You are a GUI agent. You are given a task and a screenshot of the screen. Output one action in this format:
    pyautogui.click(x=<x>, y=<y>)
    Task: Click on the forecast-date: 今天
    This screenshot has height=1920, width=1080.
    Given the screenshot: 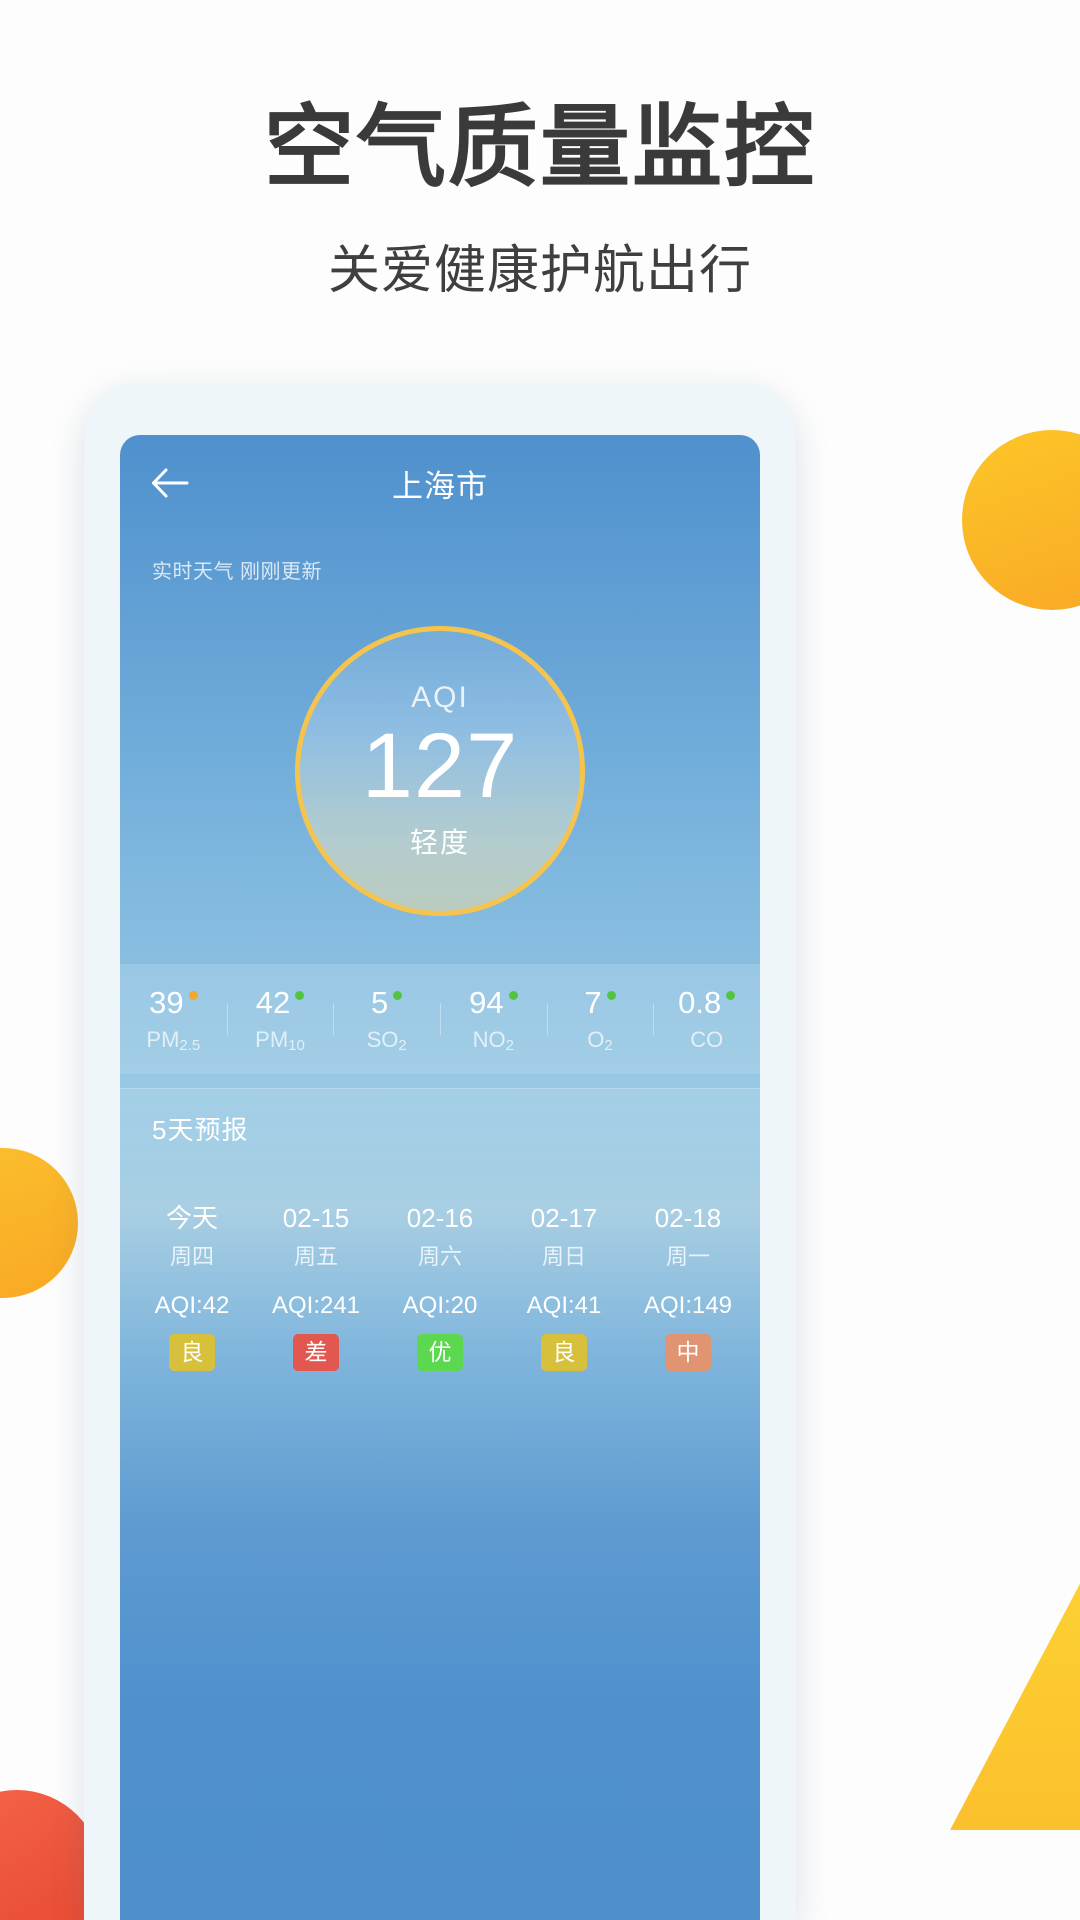 What is the action you would take?
    pyautogui.click(x=191, y=1218)
    